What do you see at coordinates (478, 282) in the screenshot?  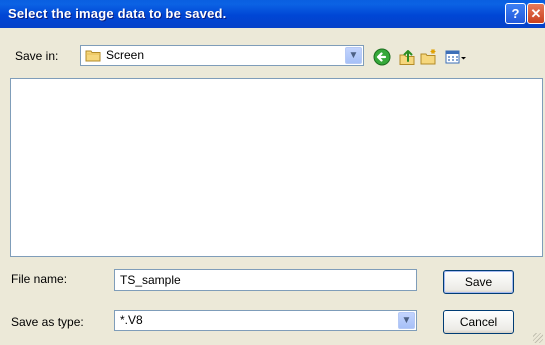 I see `save-button: Save` at bounding box center [478, 282].